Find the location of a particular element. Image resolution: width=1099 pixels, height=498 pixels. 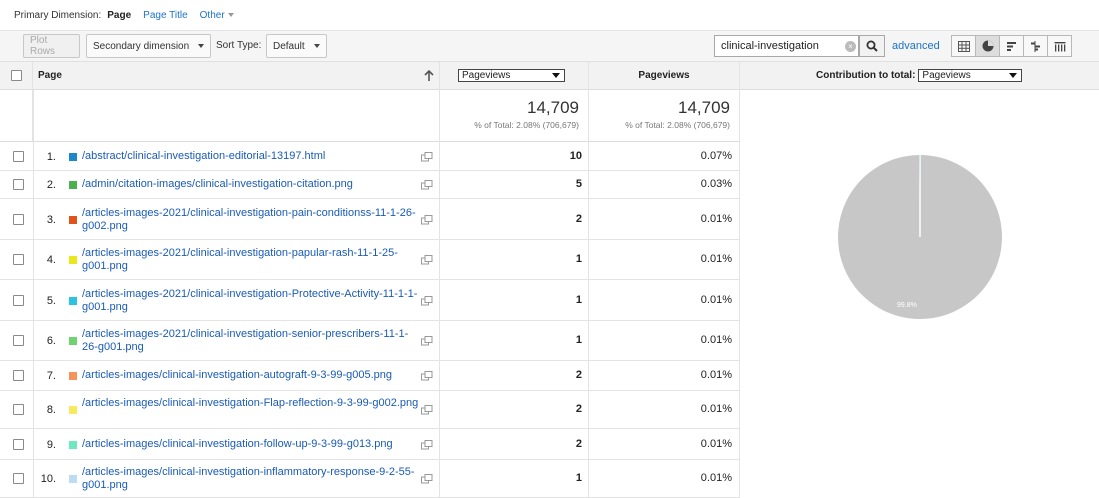

row-number: 1. is located at coordinates (51, 156).